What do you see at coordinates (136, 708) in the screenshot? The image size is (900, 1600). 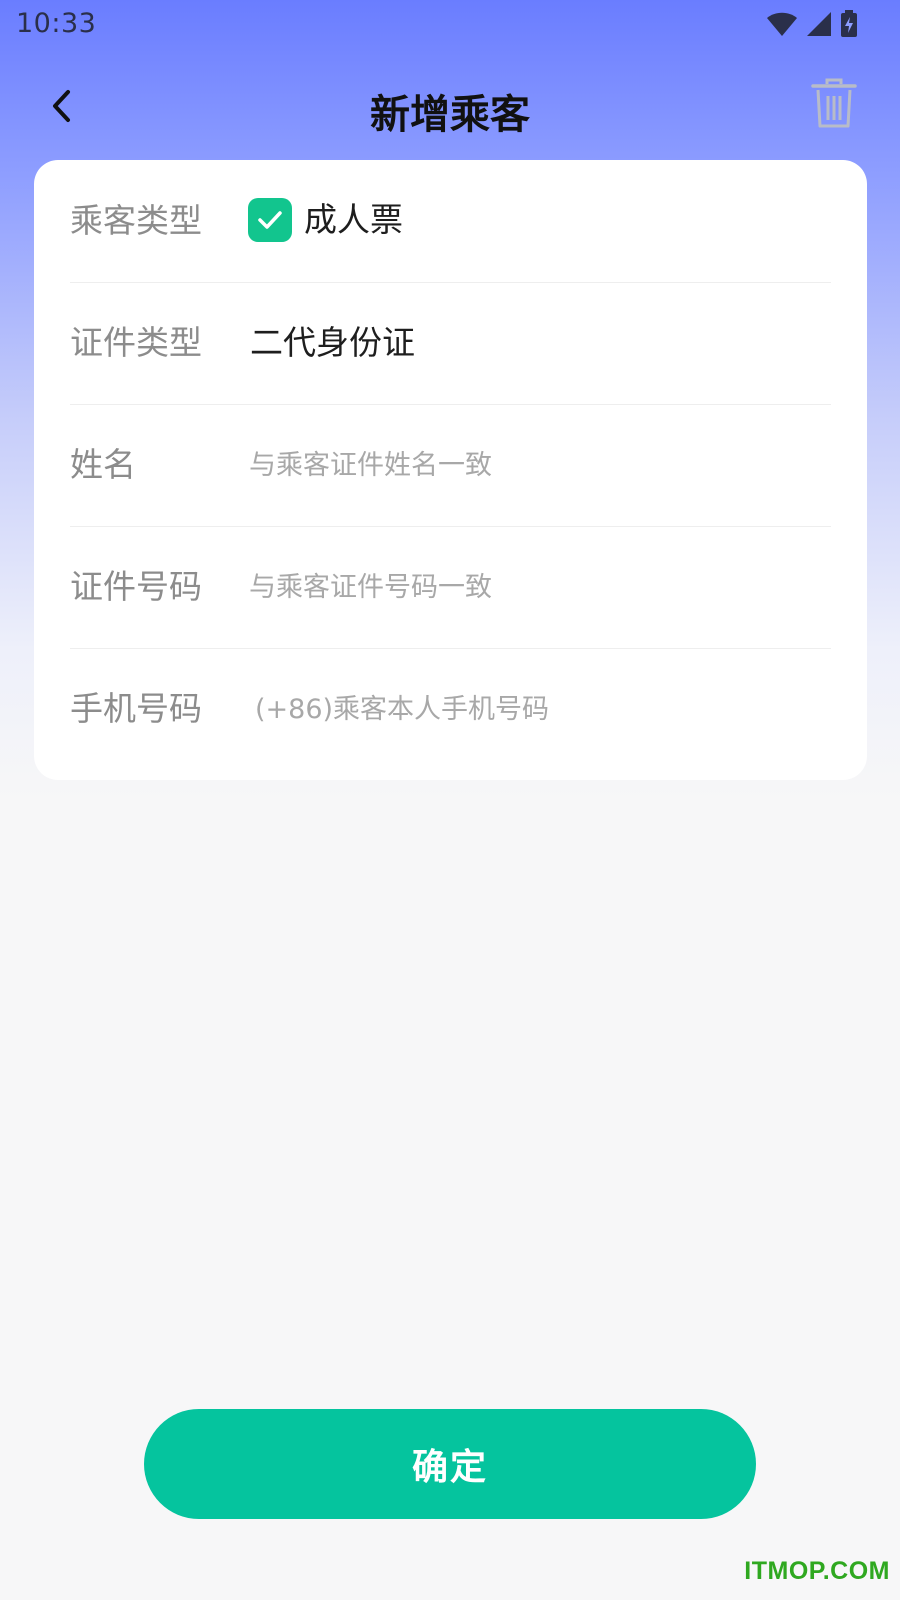 I see `phone-label: 手机号码` at bounding box center [136, 708].